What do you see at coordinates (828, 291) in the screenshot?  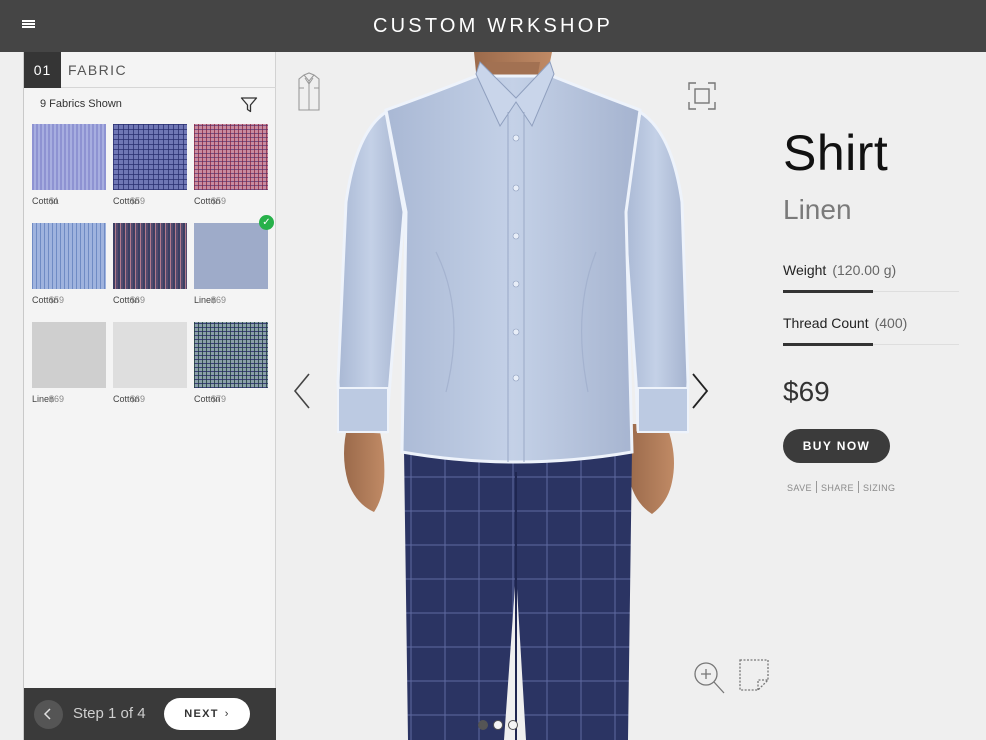 I see `weight-bar` at bounding box center [828, 291].